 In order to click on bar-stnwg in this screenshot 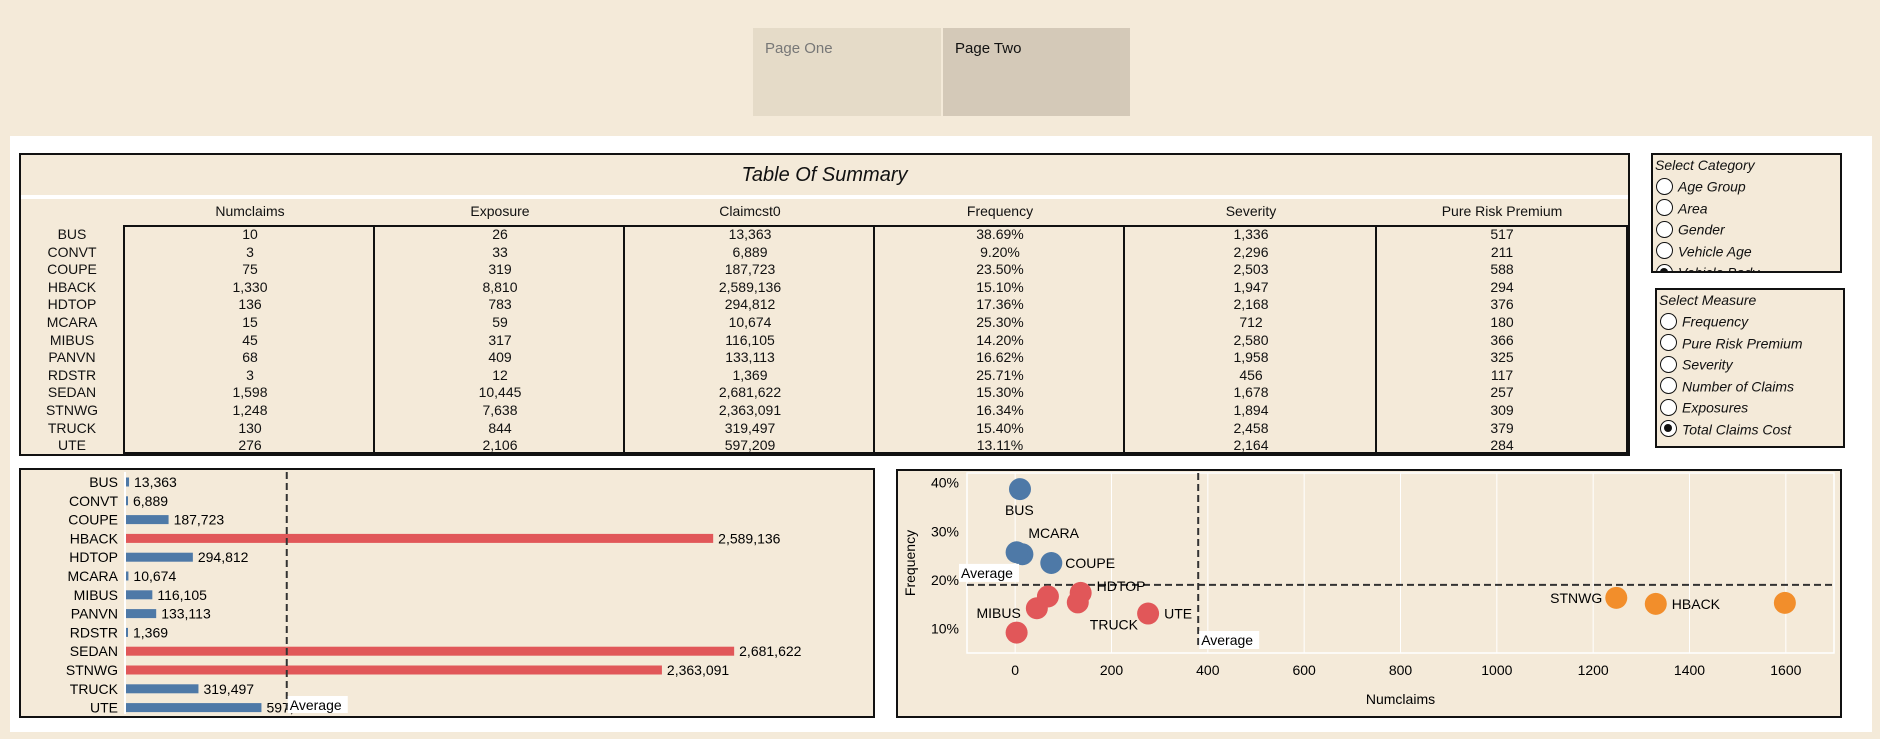, I will do `click(394, 670)`.